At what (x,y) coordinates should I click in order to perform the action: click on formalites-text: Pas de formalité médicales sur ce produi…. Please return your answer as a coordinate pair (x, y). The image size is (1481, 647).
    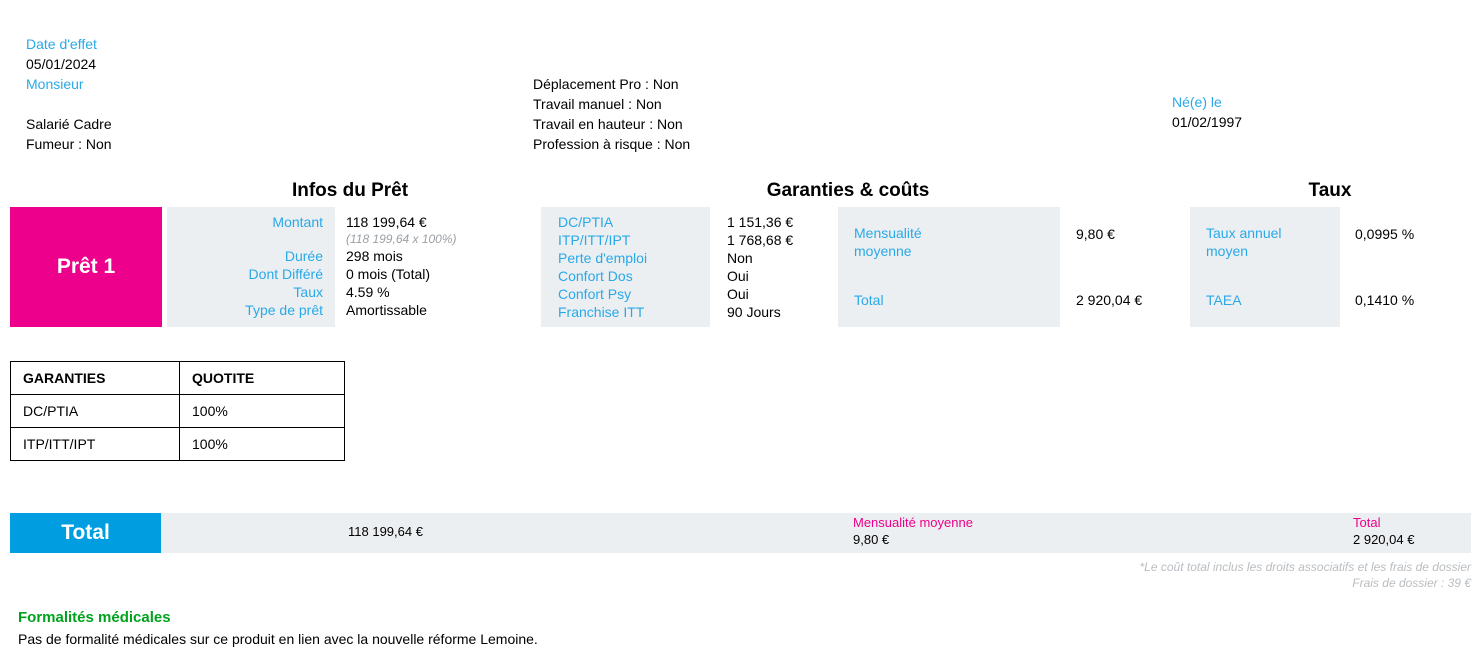
    Looking at the image, I should click on (278, 639).